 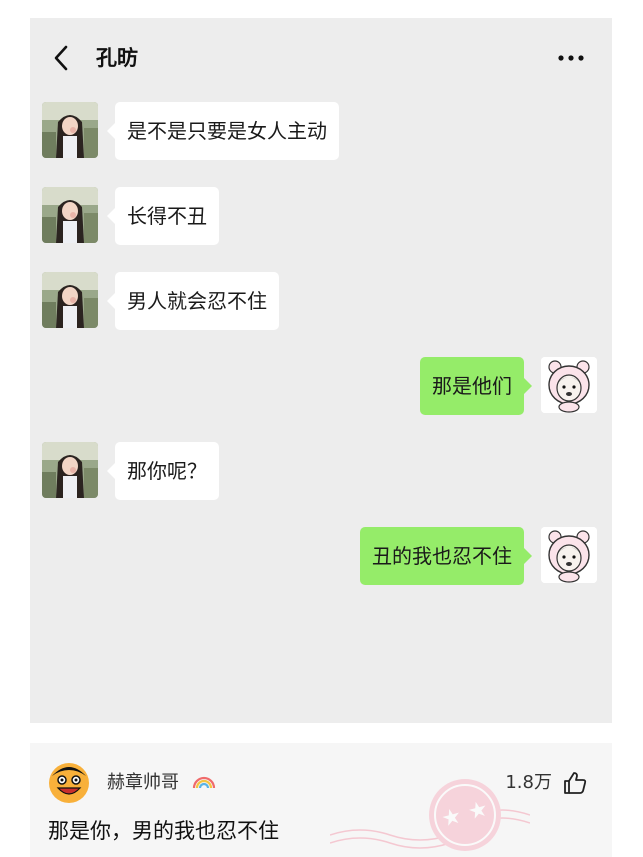 What do you see at coordinates (163, 216) in the screenshot?
I see `message-bubble-incoming: 长得不丑` at bounding box center [163, 216].